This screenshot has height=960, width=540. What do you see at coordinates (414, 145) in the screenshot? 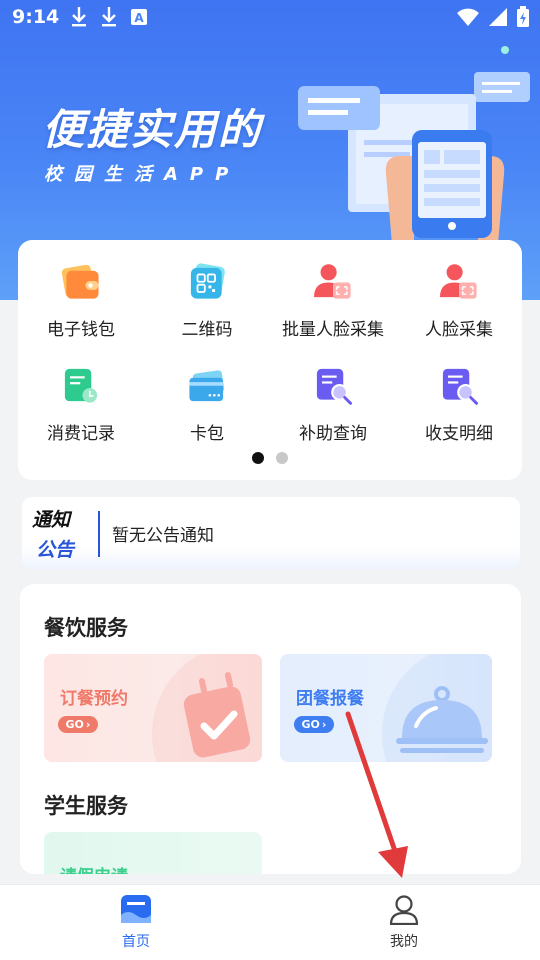
I see `phone-illustration` at bounding box center [414, 145].